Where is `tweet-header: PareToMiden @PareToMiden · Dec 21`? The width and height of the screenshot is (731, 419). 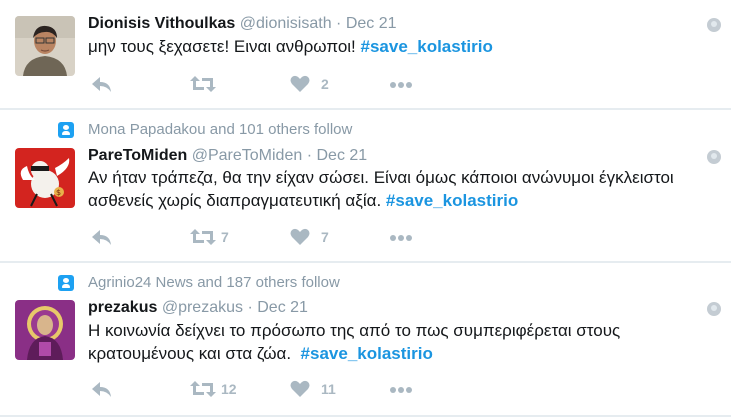
tweet-header: PareToMiden @PareToMiden · Dec 21 is located at coordinates (227, 156).